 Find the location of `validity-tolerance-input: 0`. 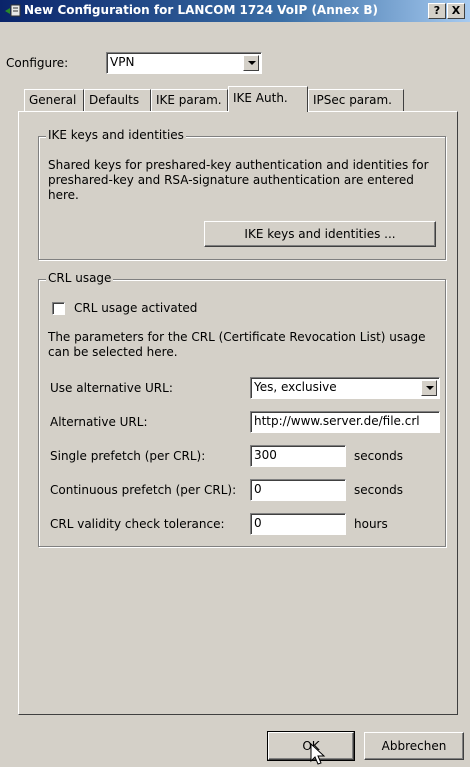

validity-tolerance-input: 0 is located at coordinates (298, 524).